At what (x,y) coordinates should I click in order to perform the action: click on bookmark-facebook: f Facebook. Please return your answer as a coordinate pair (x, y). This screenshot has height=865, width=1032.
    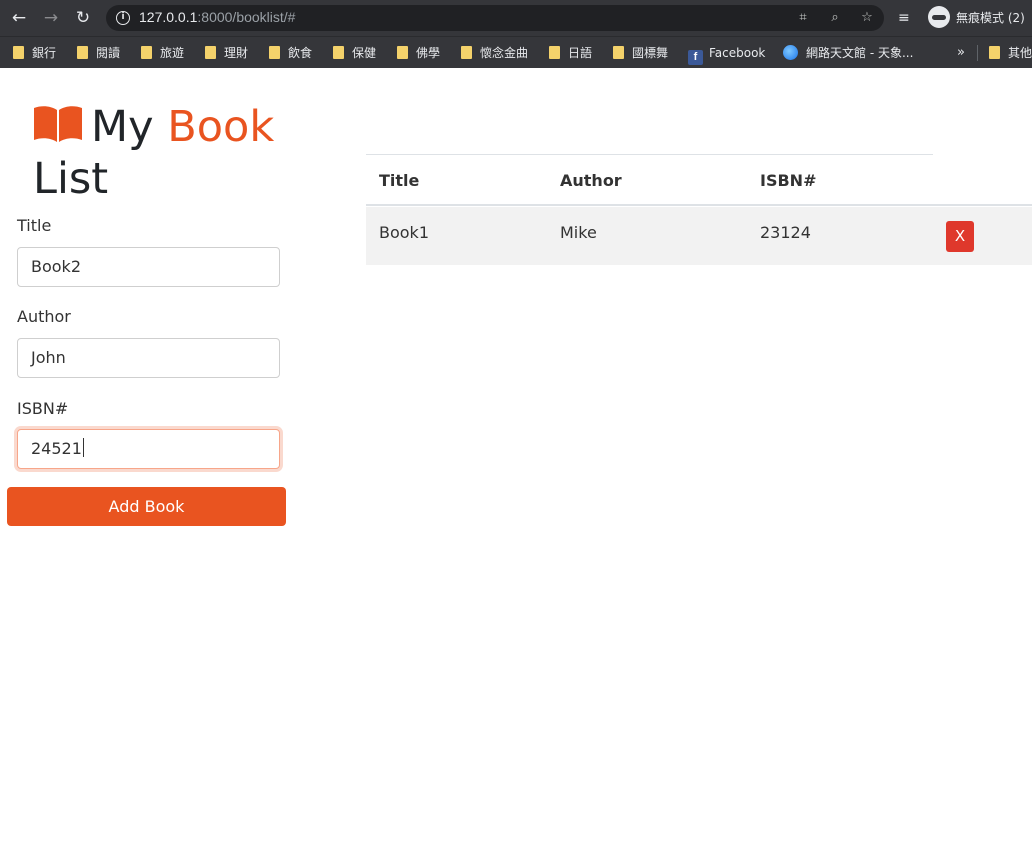
    Looking at the image, I should click on (727, 54).